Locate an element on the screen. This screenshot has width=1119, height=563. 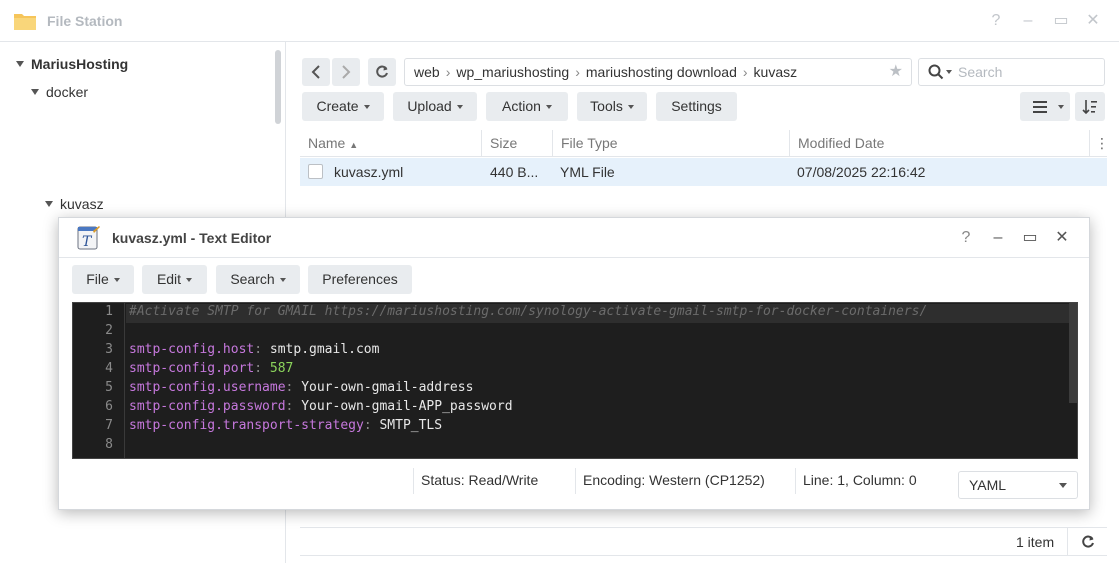
yaml-value: smtp.gmail.com is located at coordinates (324, 349).